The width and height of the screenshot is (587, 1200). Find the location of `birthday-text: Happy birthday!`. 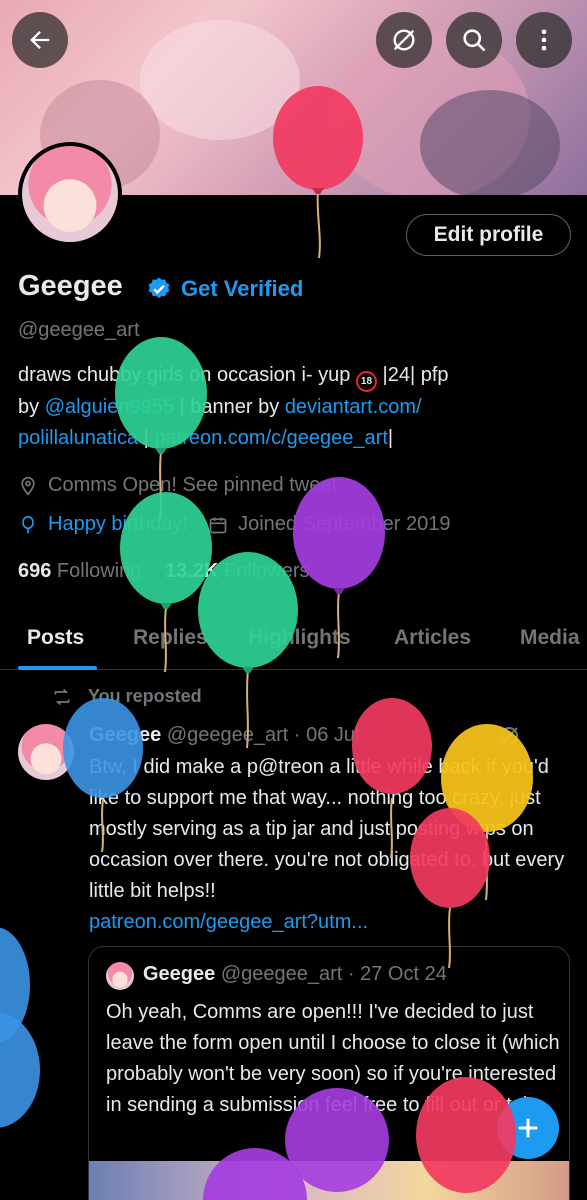

birthday-text: Happy birthday! is located at coordinates (118, 524).